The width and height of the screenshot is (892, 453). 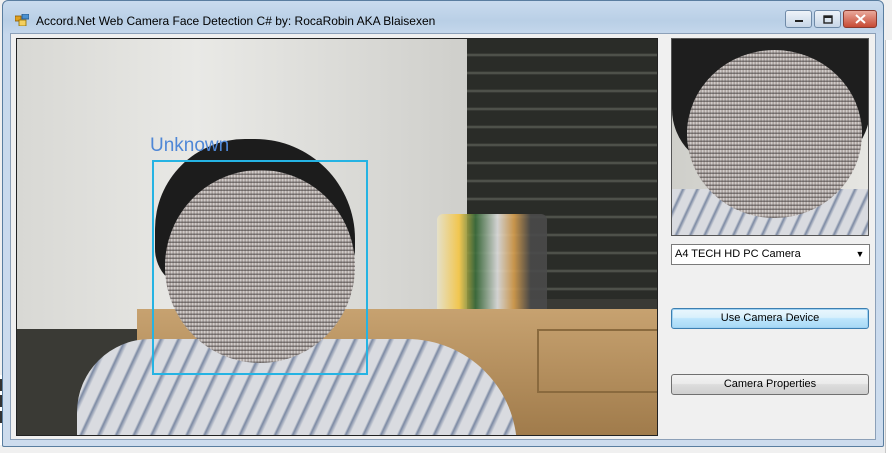 I want to click on scene-drawer, so click(x=597, y=361).